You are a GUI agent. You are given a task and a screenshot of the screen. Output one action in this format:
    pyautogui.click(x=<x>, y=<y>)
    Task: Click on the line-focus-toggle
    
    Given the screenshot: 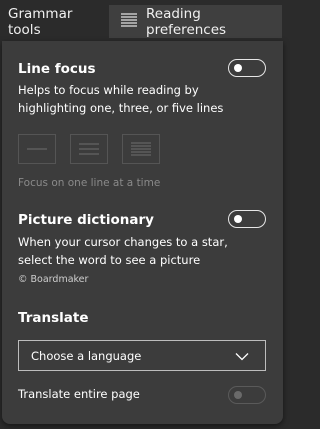 What is the action you would take?
    pyautogui.click(x=247, y=68)
    